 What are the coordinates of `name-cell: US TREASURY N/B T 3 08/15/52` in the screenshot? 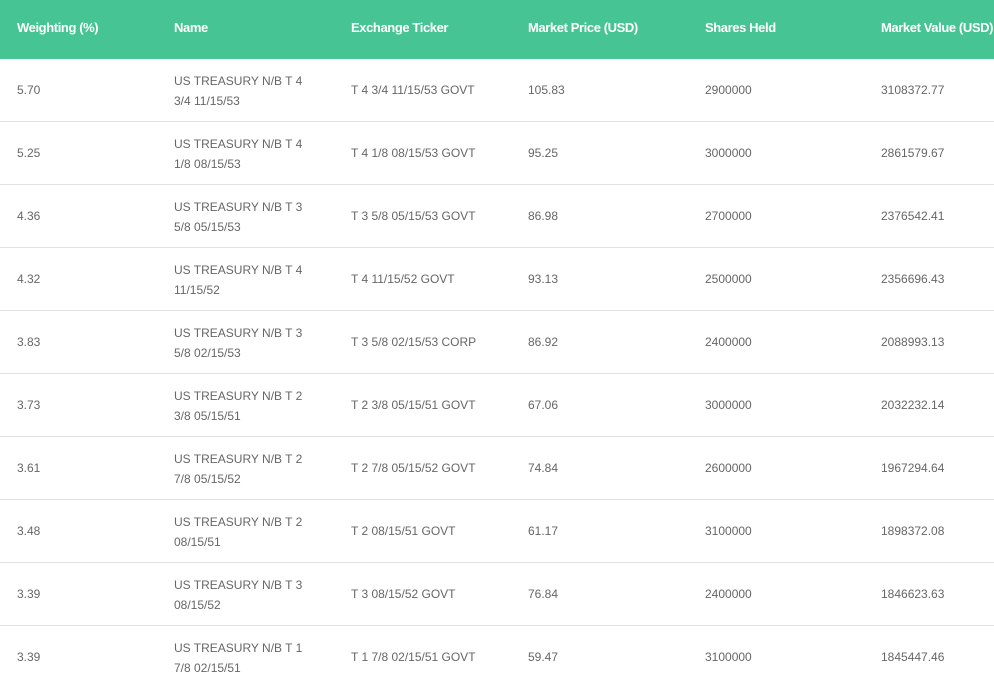 It's located at (244, 595).